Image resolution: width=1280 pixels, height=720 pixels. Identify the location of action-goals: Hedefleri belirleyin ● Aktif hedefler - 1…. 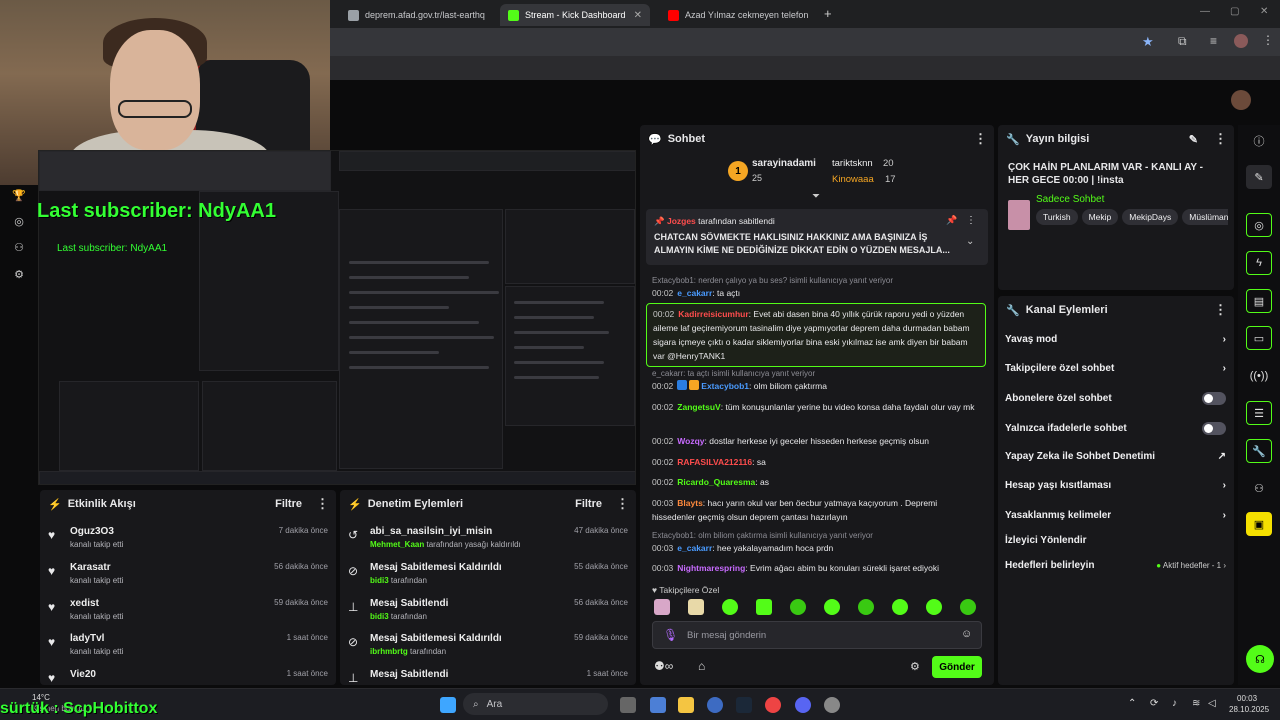
(1115, 565).